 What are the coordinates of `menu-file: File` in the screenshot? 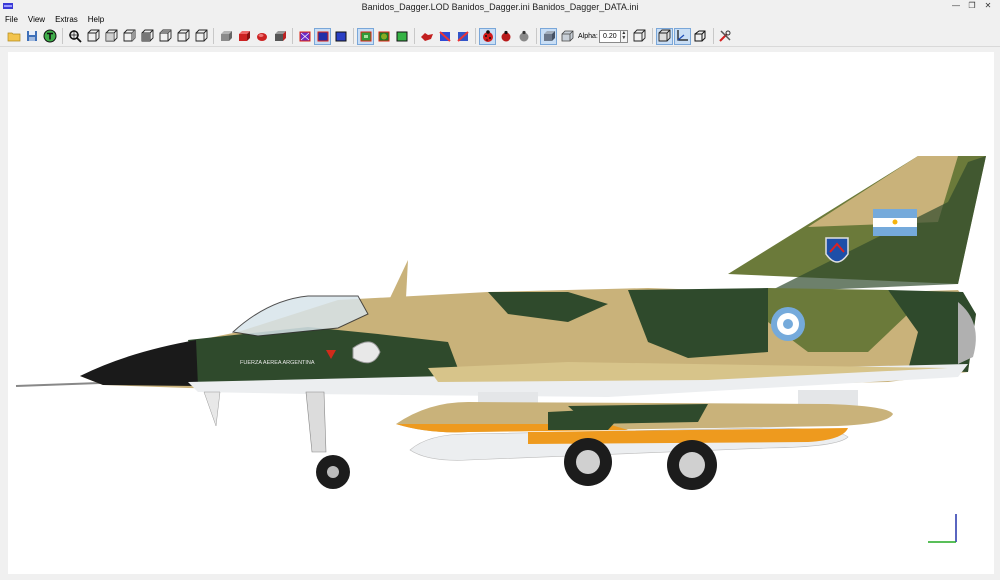 It's located at (11, 20).